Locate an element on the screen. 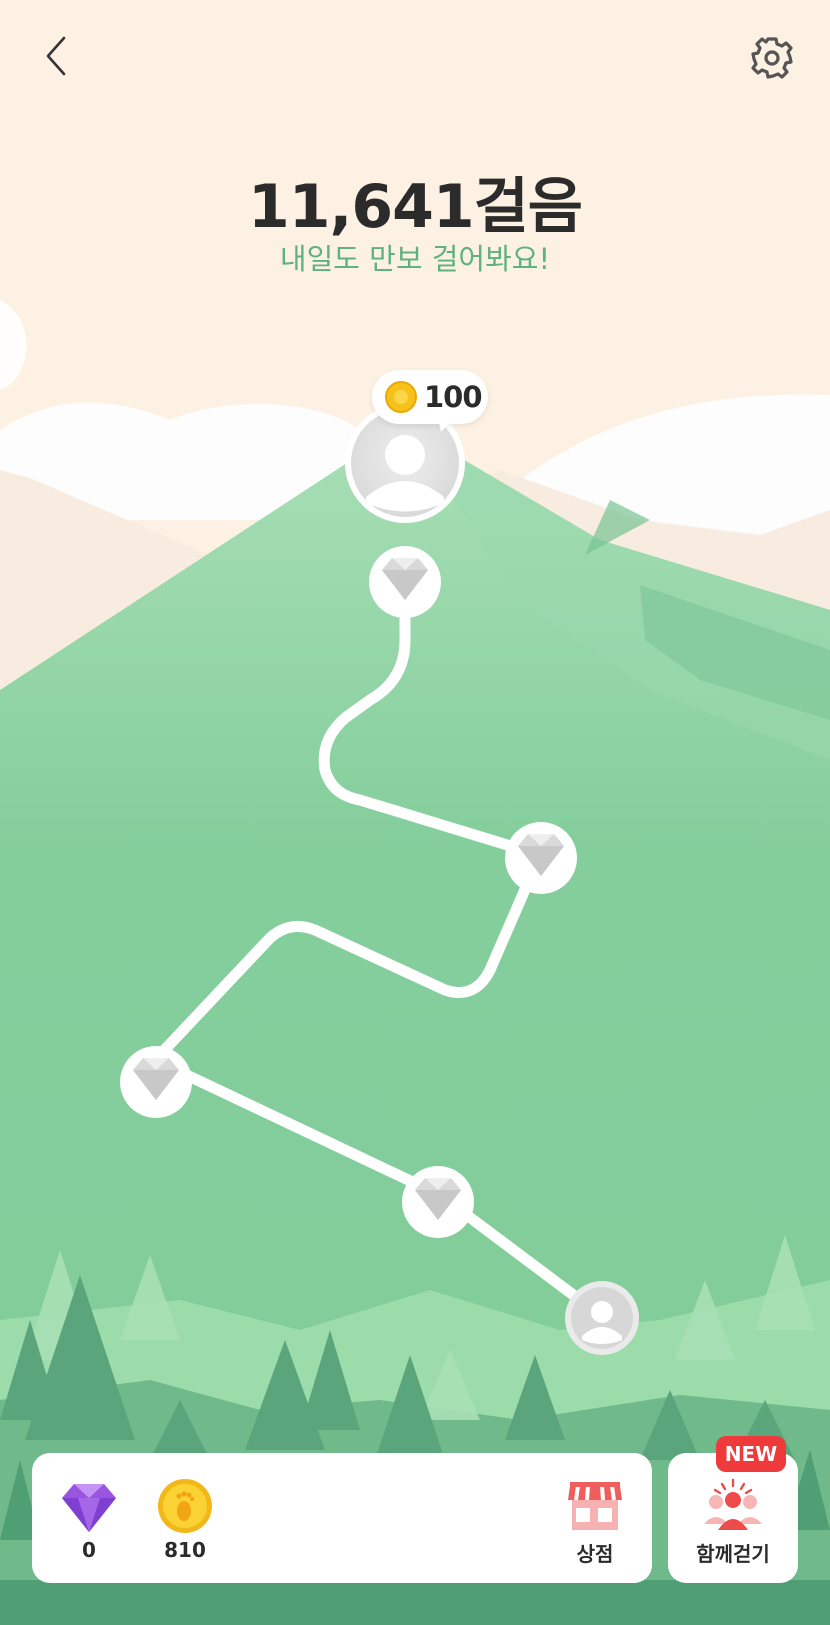 The height and width of the screenshot is (1625, 830). new-badge: NEW is located at coordinates (751, 1454).